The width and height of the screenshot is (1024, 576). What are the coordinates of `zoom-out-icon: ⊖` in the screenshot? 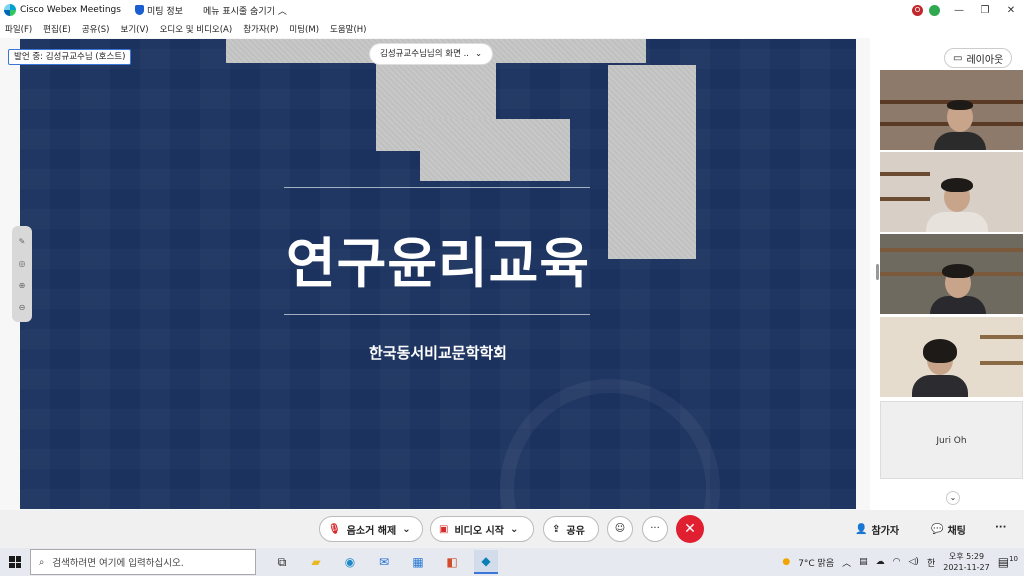 It's located at (22, 307).